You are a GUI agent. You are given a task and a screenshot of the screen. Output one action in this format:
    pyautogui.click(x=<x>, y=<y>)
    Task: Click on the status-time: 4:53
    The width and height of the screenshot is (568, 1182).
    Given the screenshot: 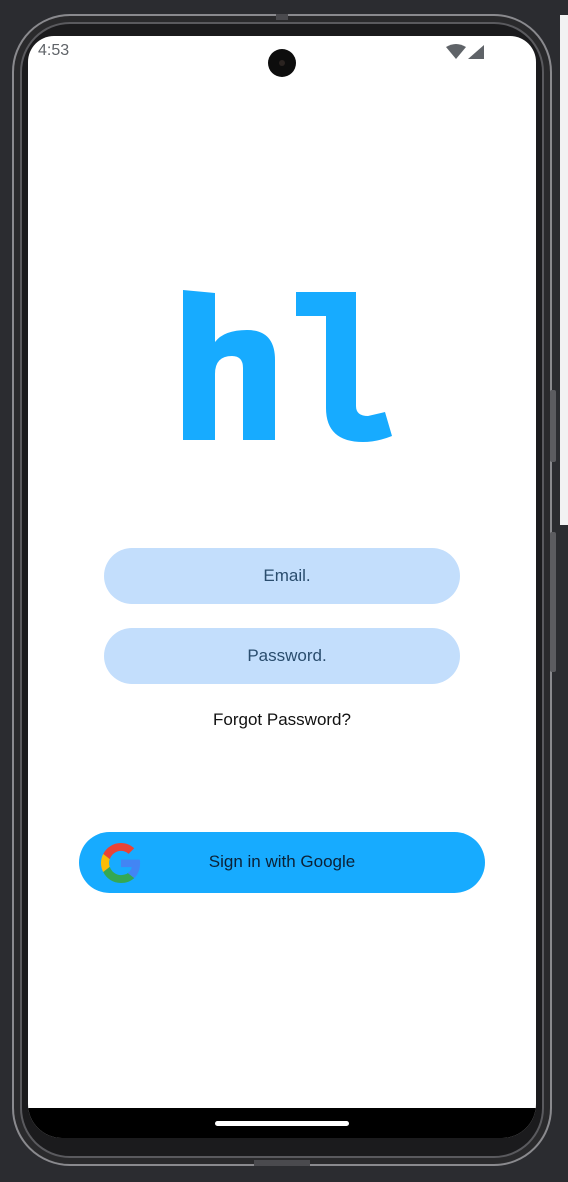 What is the action you would take?
    pyautogui.click(x=54, y=50)
    